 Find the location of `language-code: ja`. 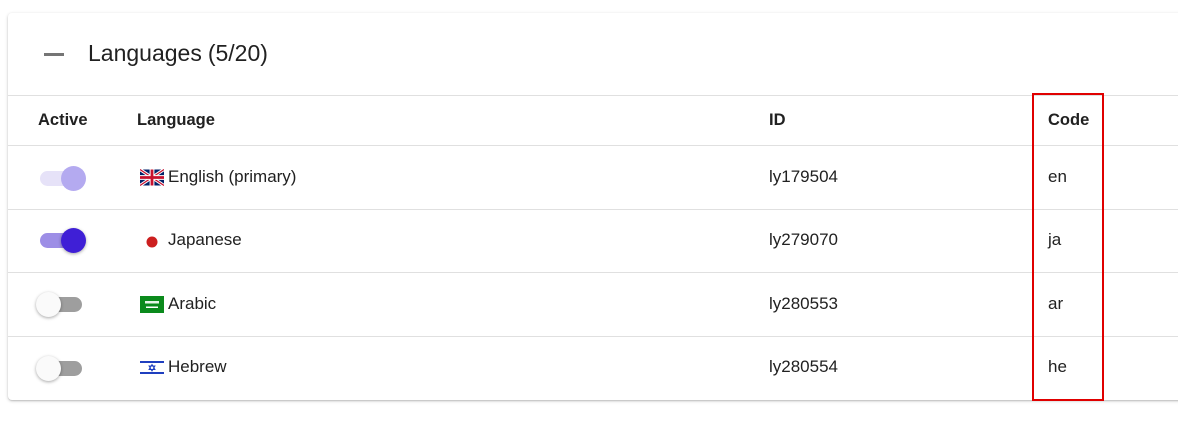

language-code: ja is located at coordinates (1055, 239).